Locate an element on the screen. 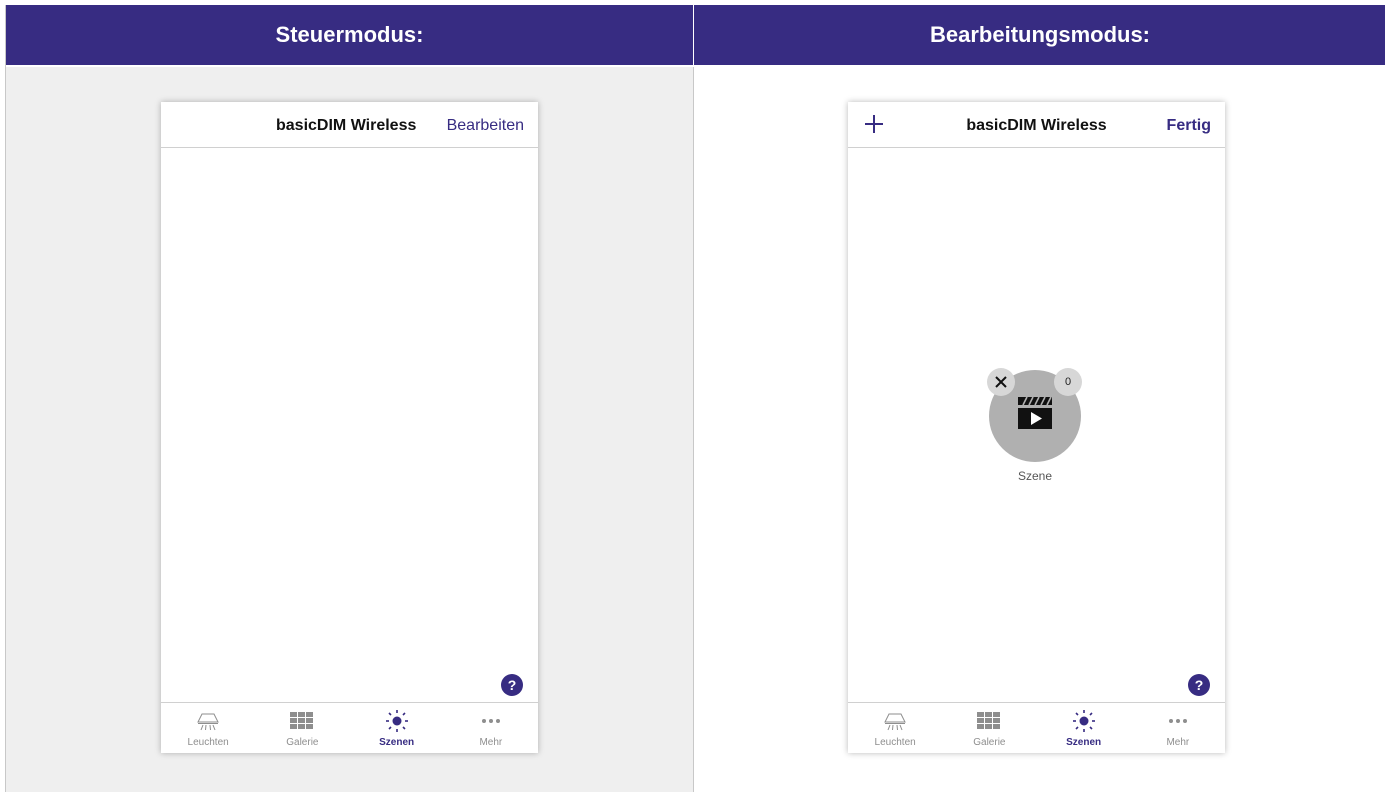 This screenshot has width=1385, height=792. close-icon is located at coordinates (1001, 382).